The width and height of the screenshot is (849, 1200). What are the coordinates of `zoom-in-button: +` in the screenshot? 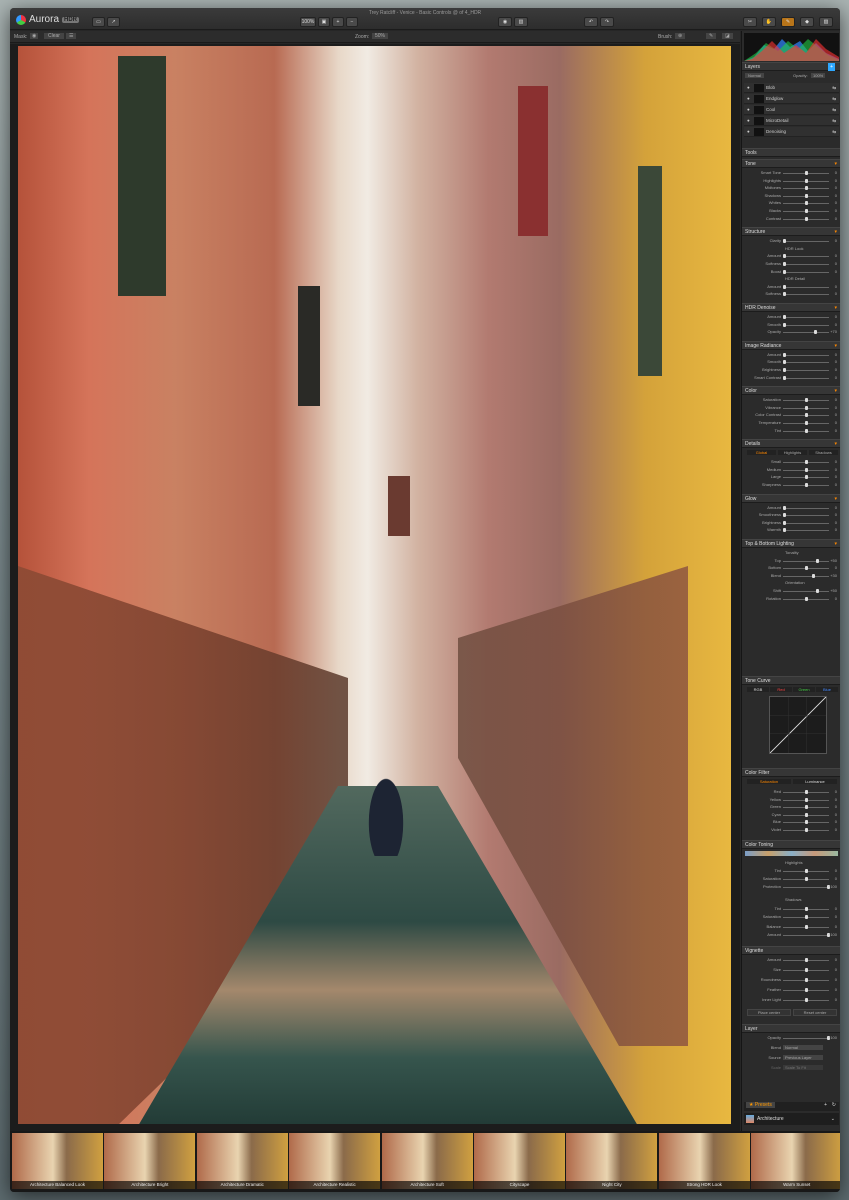 It's located at (338, 22).